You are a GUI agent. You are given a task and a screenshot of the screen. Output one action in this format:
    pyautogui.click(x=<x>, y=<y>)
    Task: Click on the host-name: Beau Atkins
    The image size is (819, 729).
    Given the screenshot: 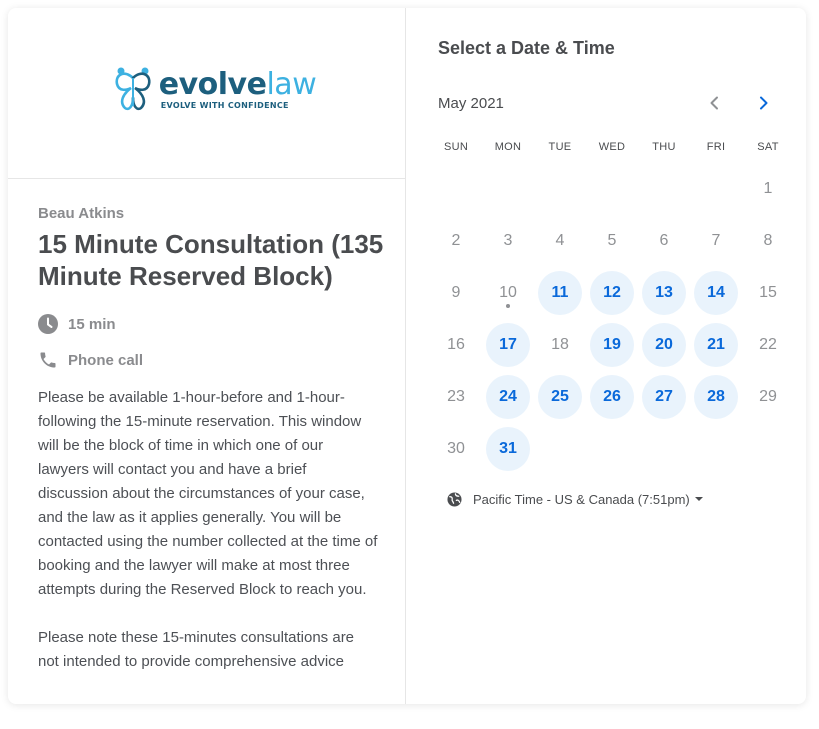 What is the action you would take?
    pyautogui.click(x=81, y=213)
    